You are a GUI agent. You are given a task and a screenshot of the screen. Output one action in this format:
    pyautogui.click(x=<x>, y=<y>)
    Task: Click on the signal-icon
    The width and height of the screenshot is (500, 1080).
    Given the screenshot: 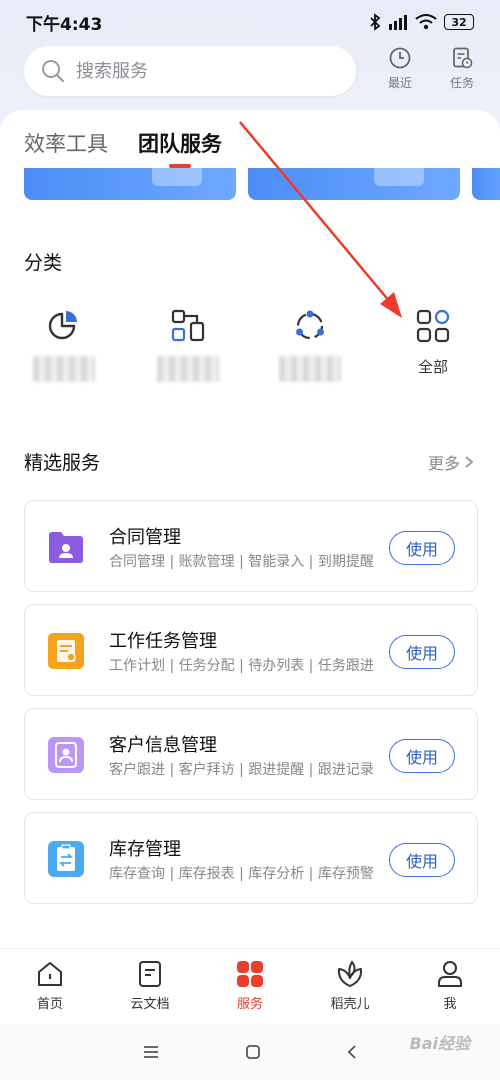 What is the action you would take?
    pyautogui.click(x=398, y=22)
    